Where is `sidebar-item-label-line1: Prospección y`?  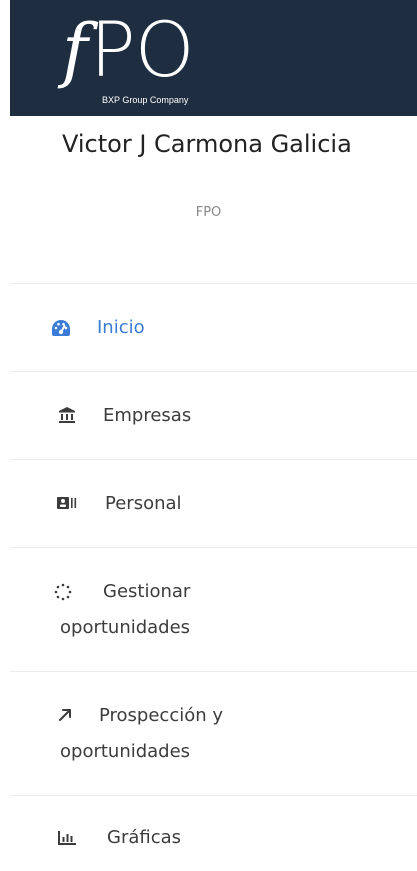 sidebar-item-label-line1: Prospección y is located at coordinates (161, 715).